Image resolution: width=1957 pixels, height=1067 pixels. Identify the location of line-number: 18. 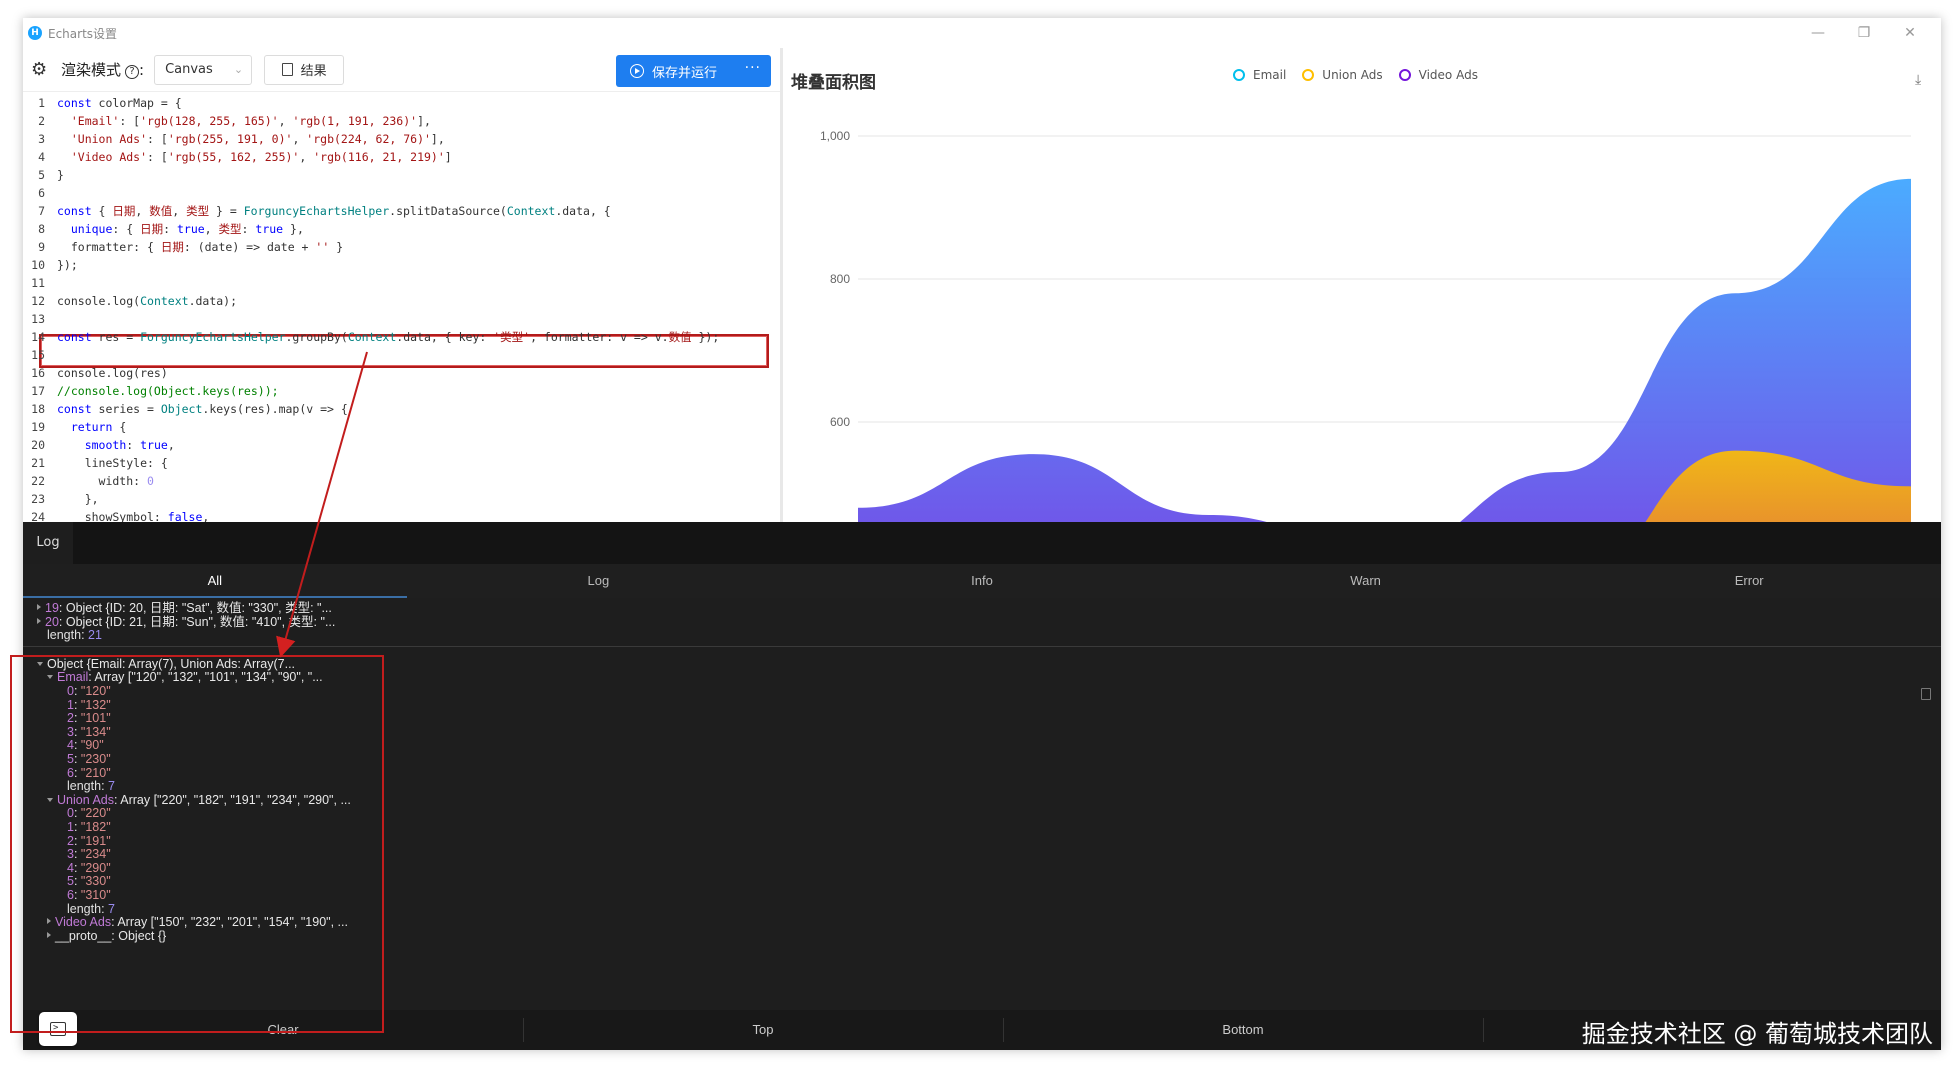
(38, 409).